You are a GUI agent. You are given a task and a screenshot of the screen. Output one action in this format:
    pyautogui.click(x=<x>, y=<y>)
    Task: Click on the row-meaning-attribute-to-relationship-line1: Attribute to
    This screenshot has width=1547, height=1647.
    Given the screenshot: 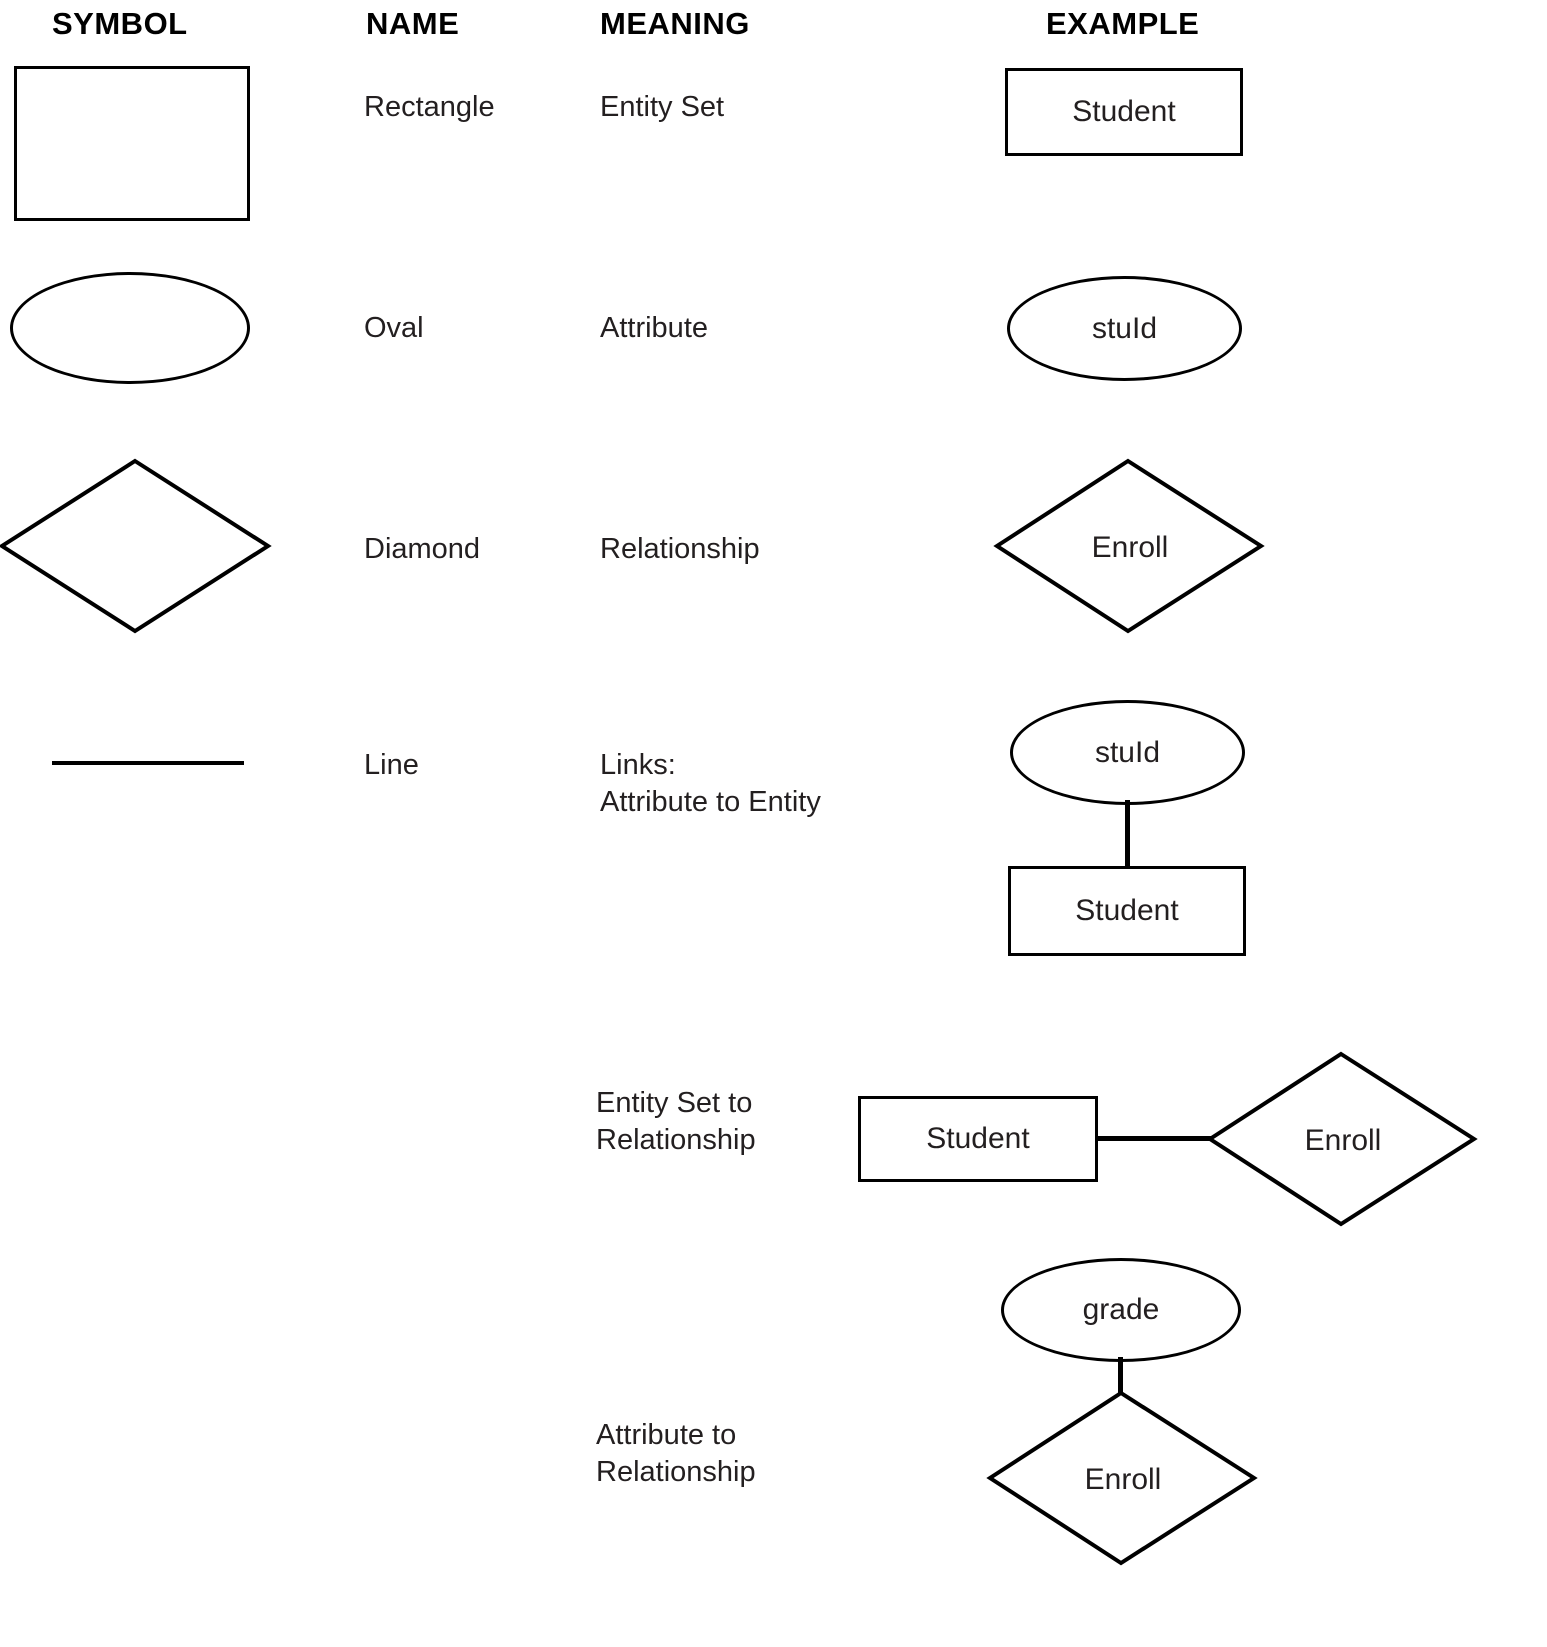 What is the action you would take?
    pyautogui.click(x=666, y=1435)
    